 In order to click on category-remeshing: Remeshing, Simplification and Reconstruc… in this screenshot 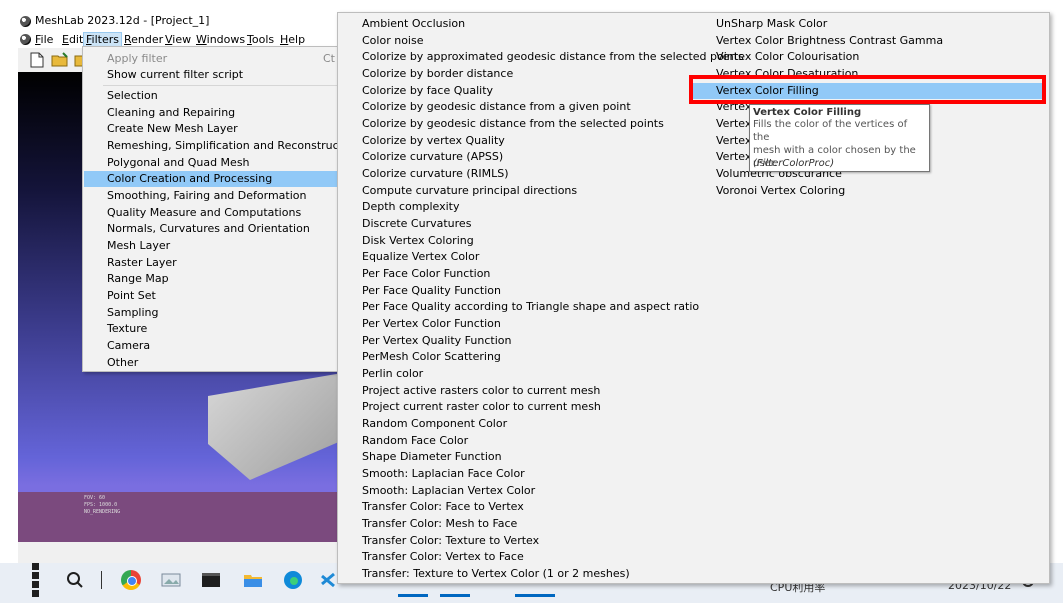, I will do `click(222, 146)`.